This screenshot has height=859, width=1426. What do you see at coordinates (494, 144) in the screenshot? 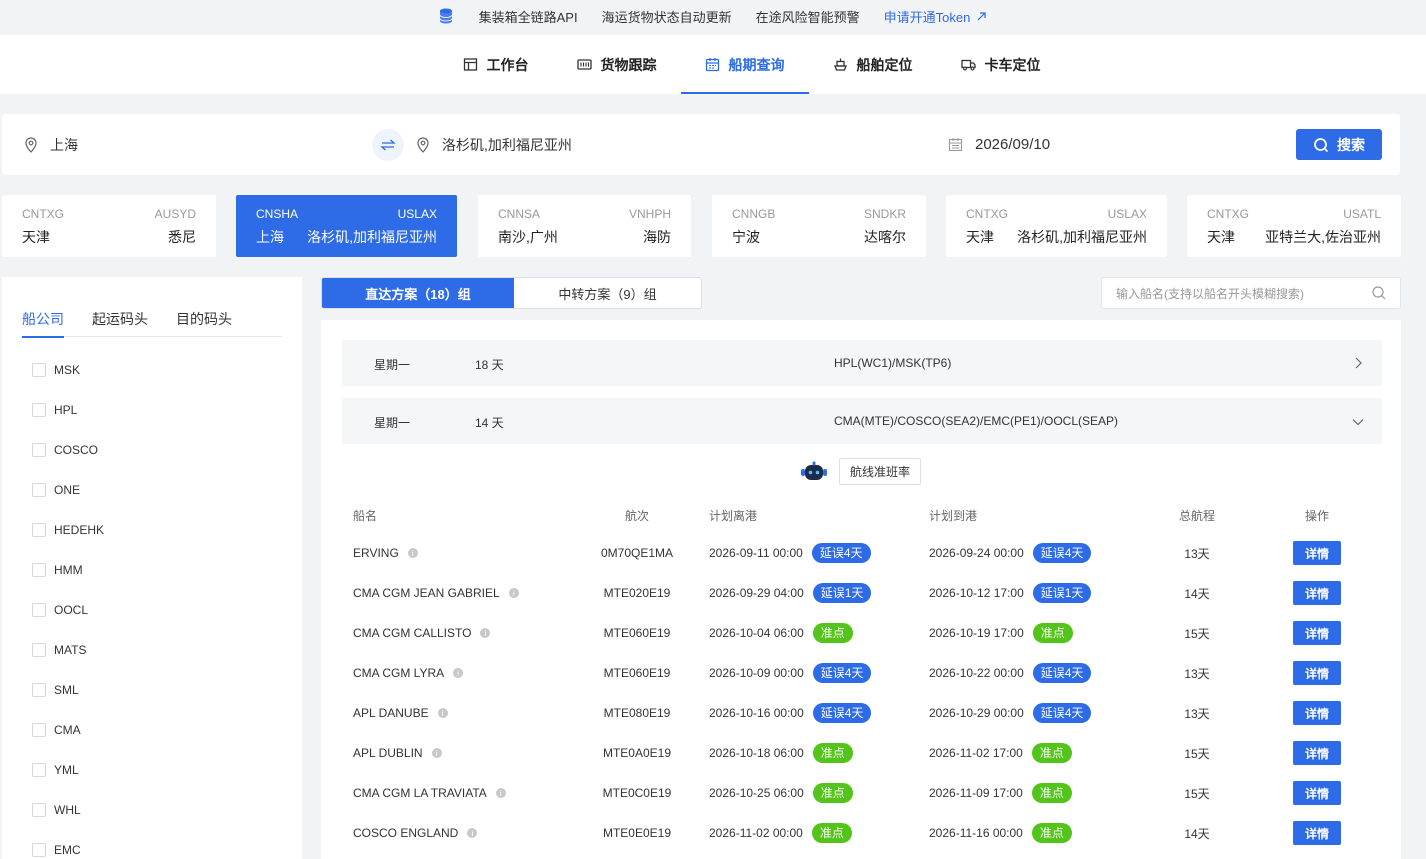
I see `destination-field: 洛杉矶,加利福尼亚州` at bounding box center [494, 144].